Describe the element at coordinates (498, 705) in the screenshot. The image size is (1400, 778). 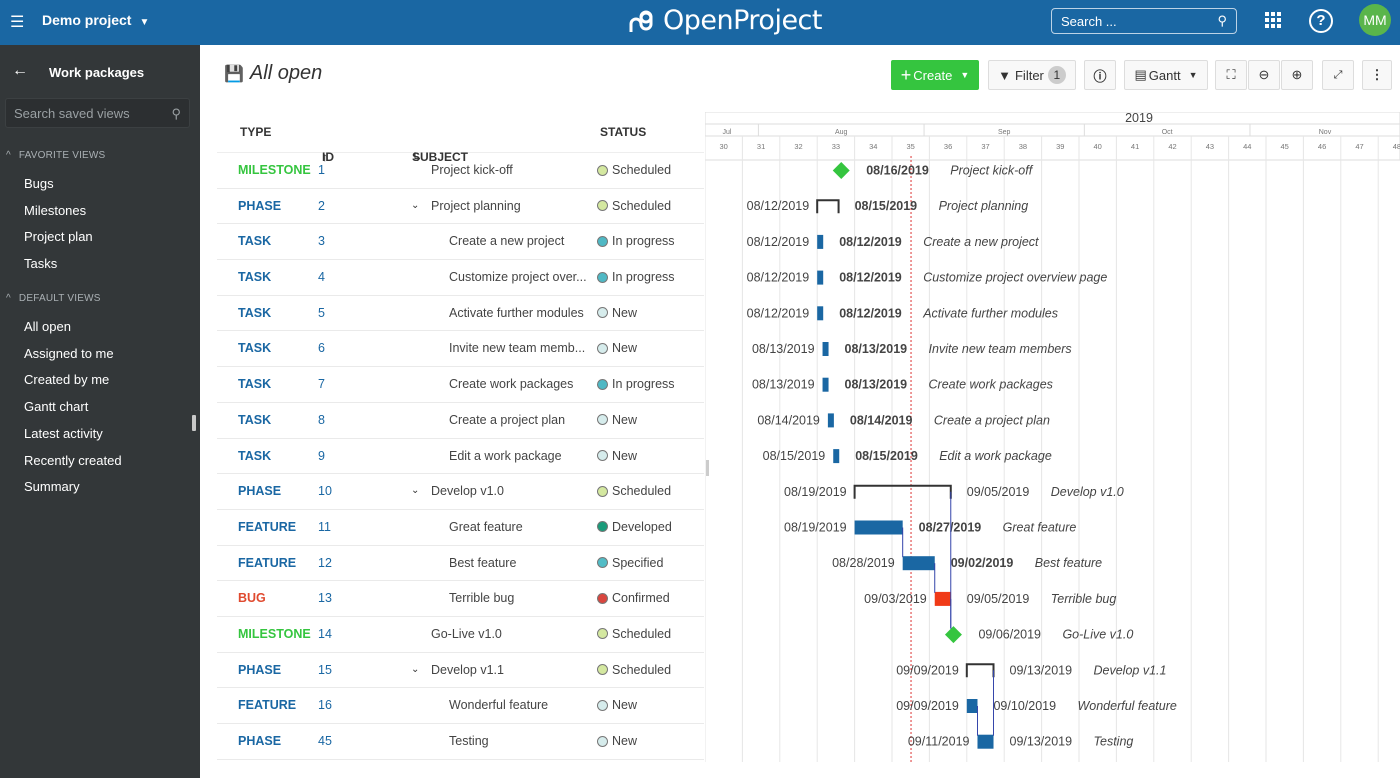
I see `subject-cell: Wonderful feature` at that location.